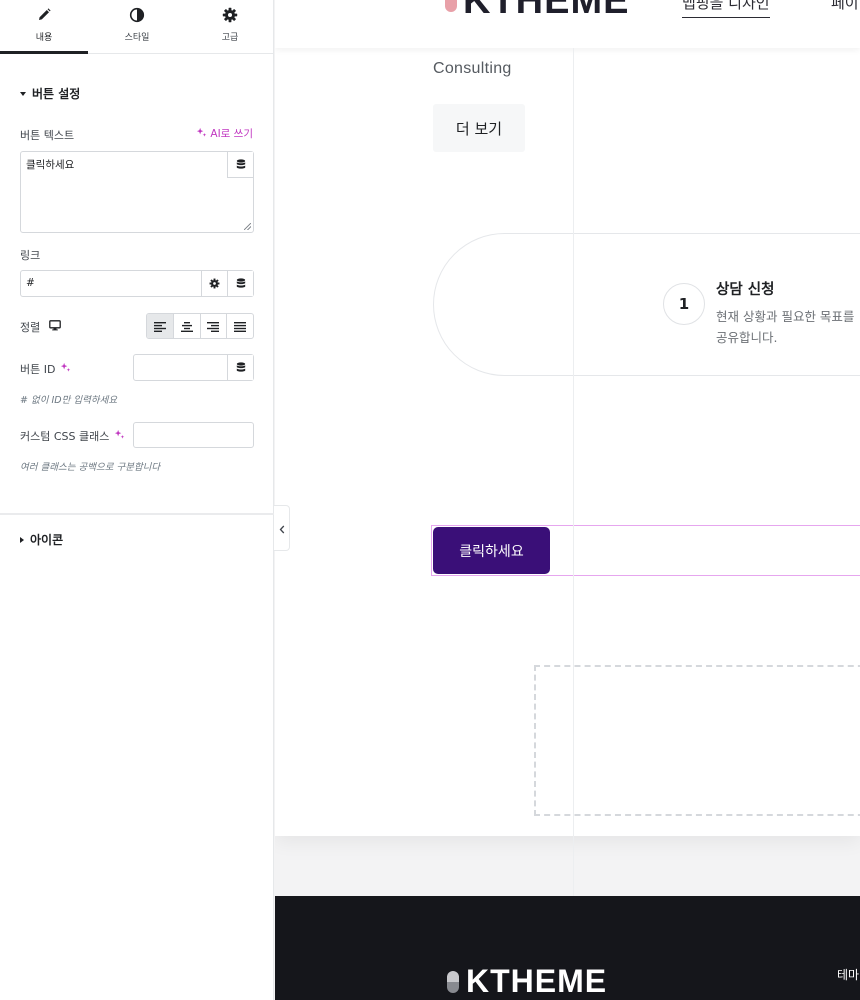 This screenshot has height=1000, width=860. I want to click on button-text-textarea: 클릭하세요, so click(137, 192).